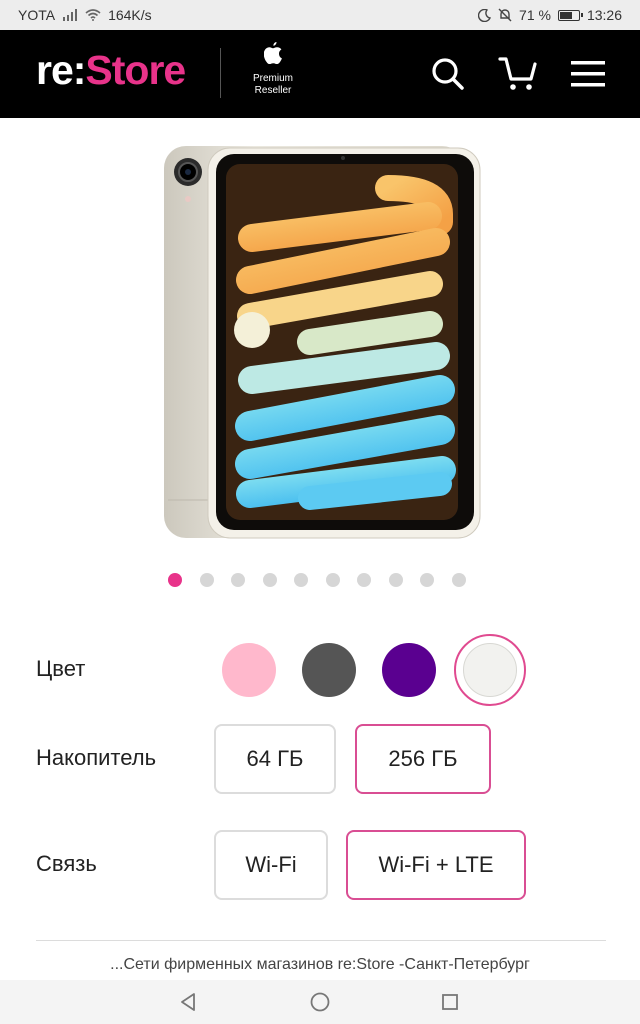 This screenshot has width=640, height=1024. Describe the element at coordinates (271, 865) in the screenshot. I see `connectivity-option-wifi: Wi-Fi` at that location.